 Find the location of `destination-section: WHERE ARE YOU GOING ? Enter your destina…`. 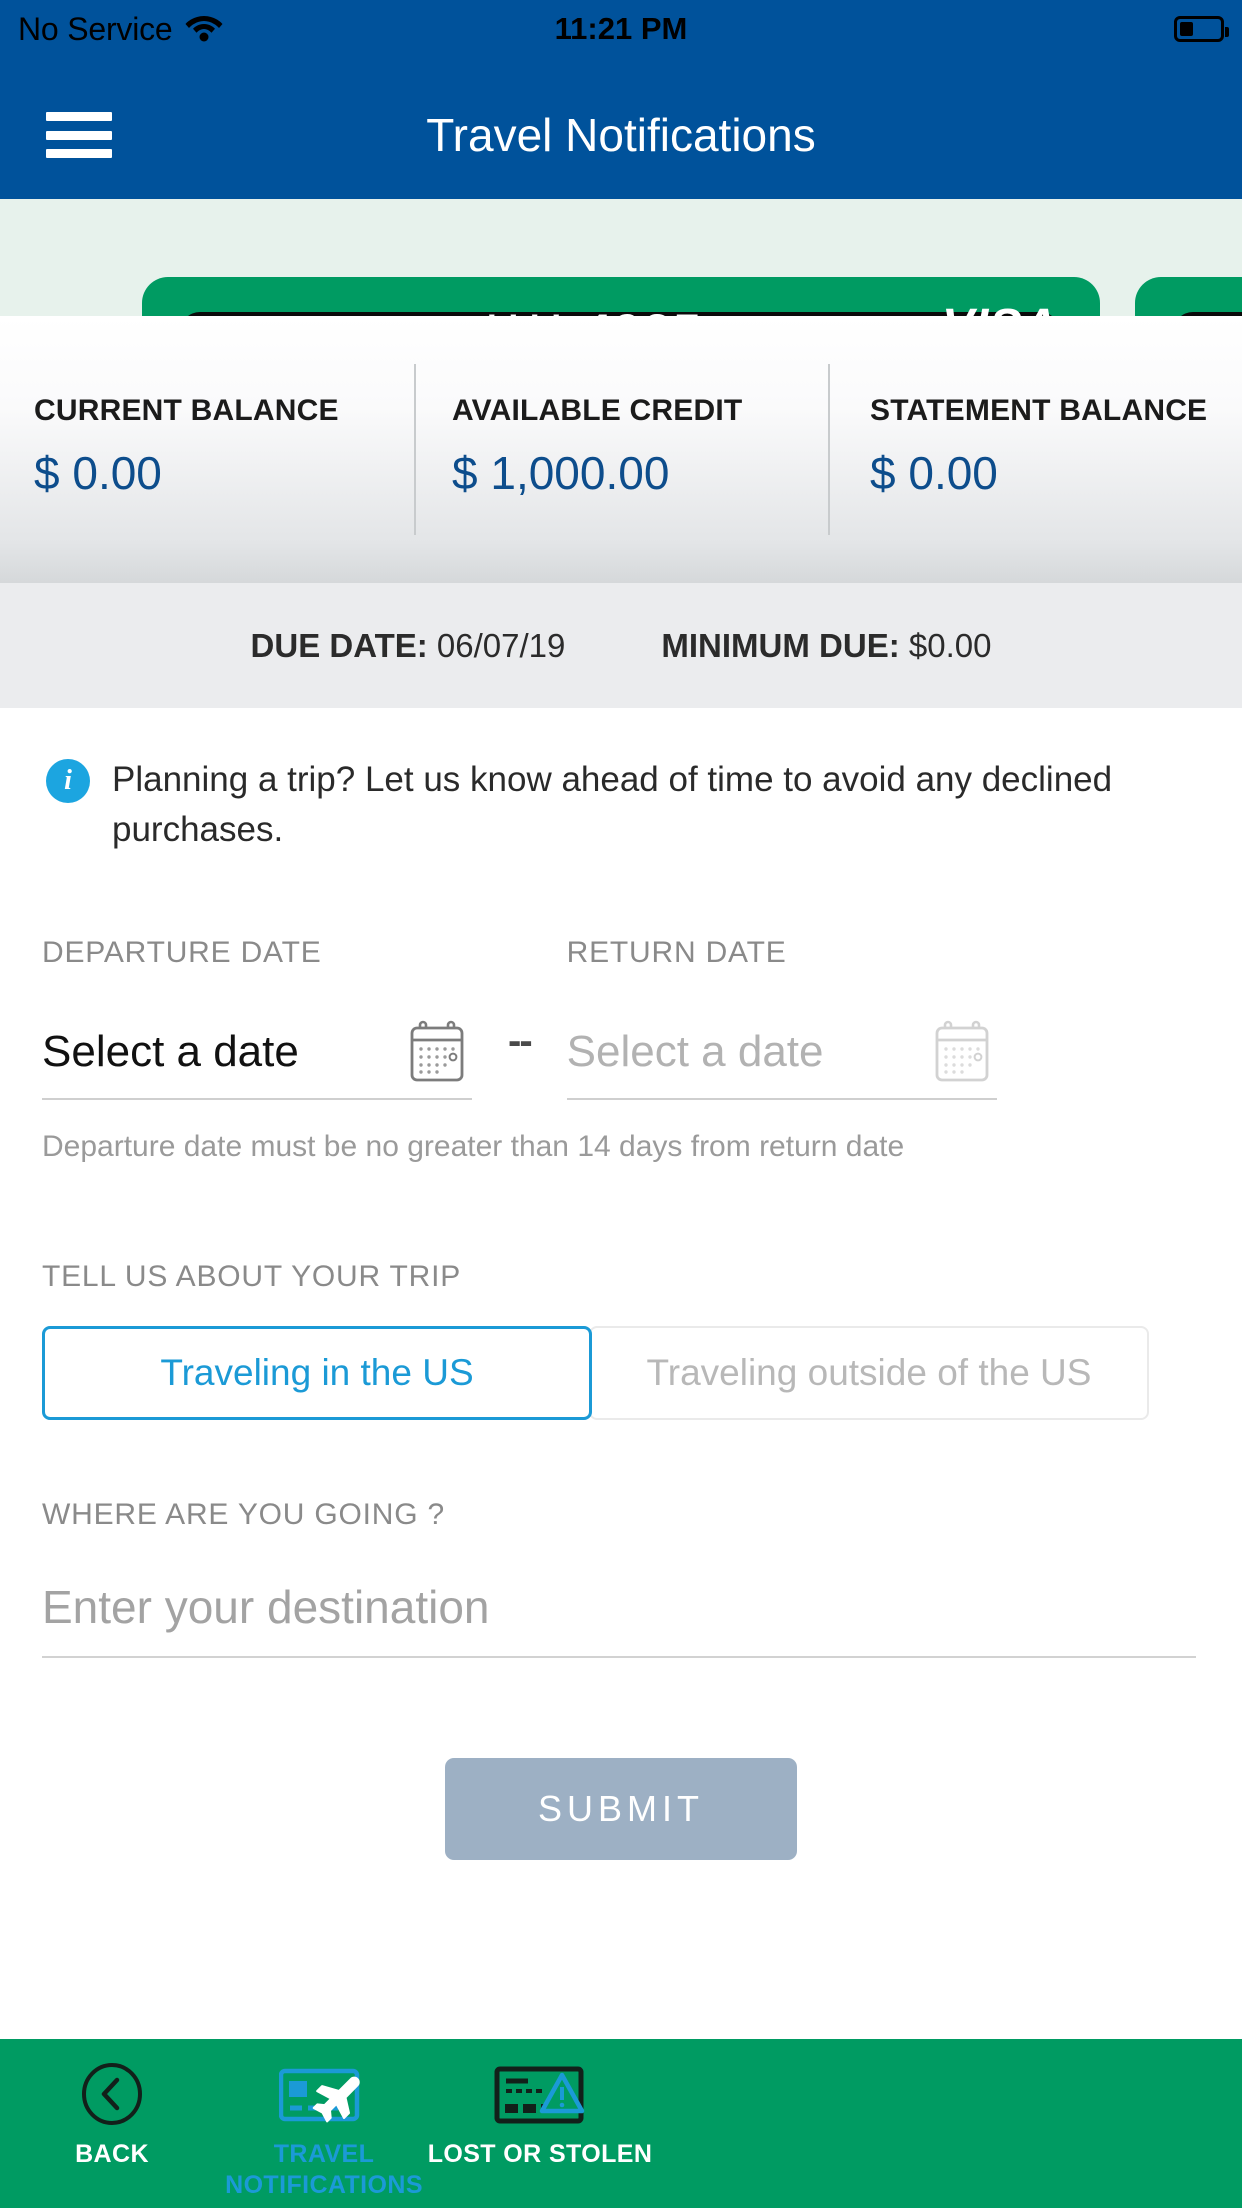

destination-section: WHERE ARE YOU GOING ? Enter your destina… is located at coordinates (621, 1539).